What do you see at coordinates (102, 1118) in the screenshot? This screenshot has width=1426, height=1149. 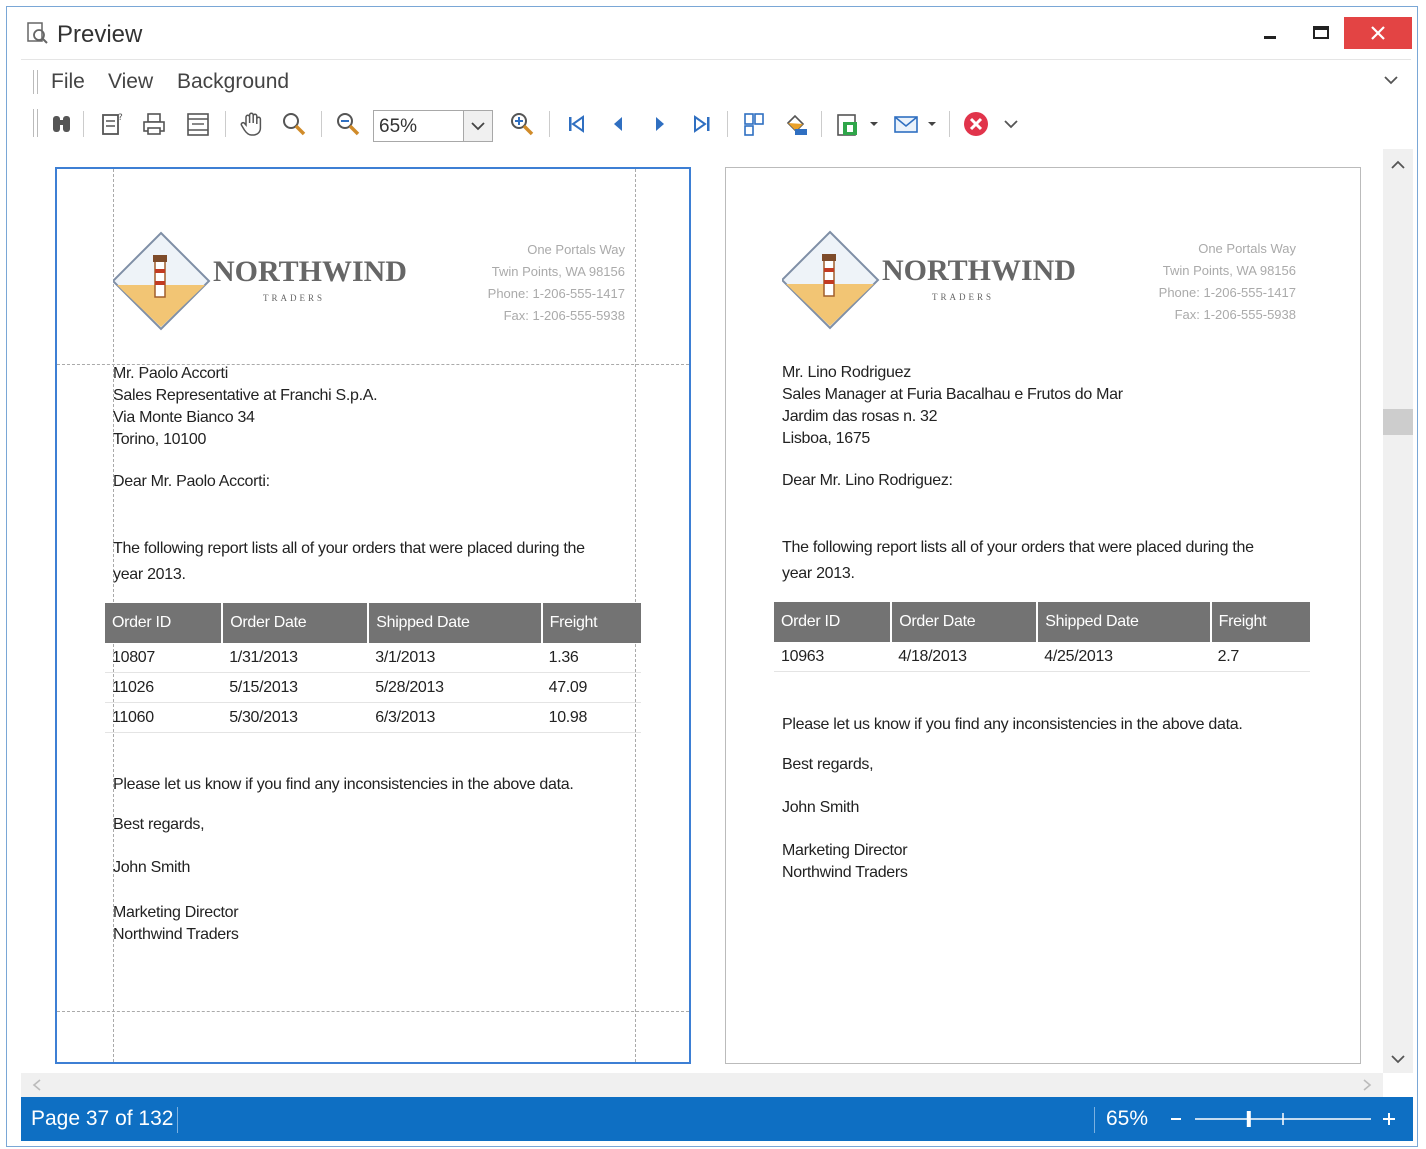 I see `page-indicator: Page 37 of 132` at bounding box center [102, 1118].